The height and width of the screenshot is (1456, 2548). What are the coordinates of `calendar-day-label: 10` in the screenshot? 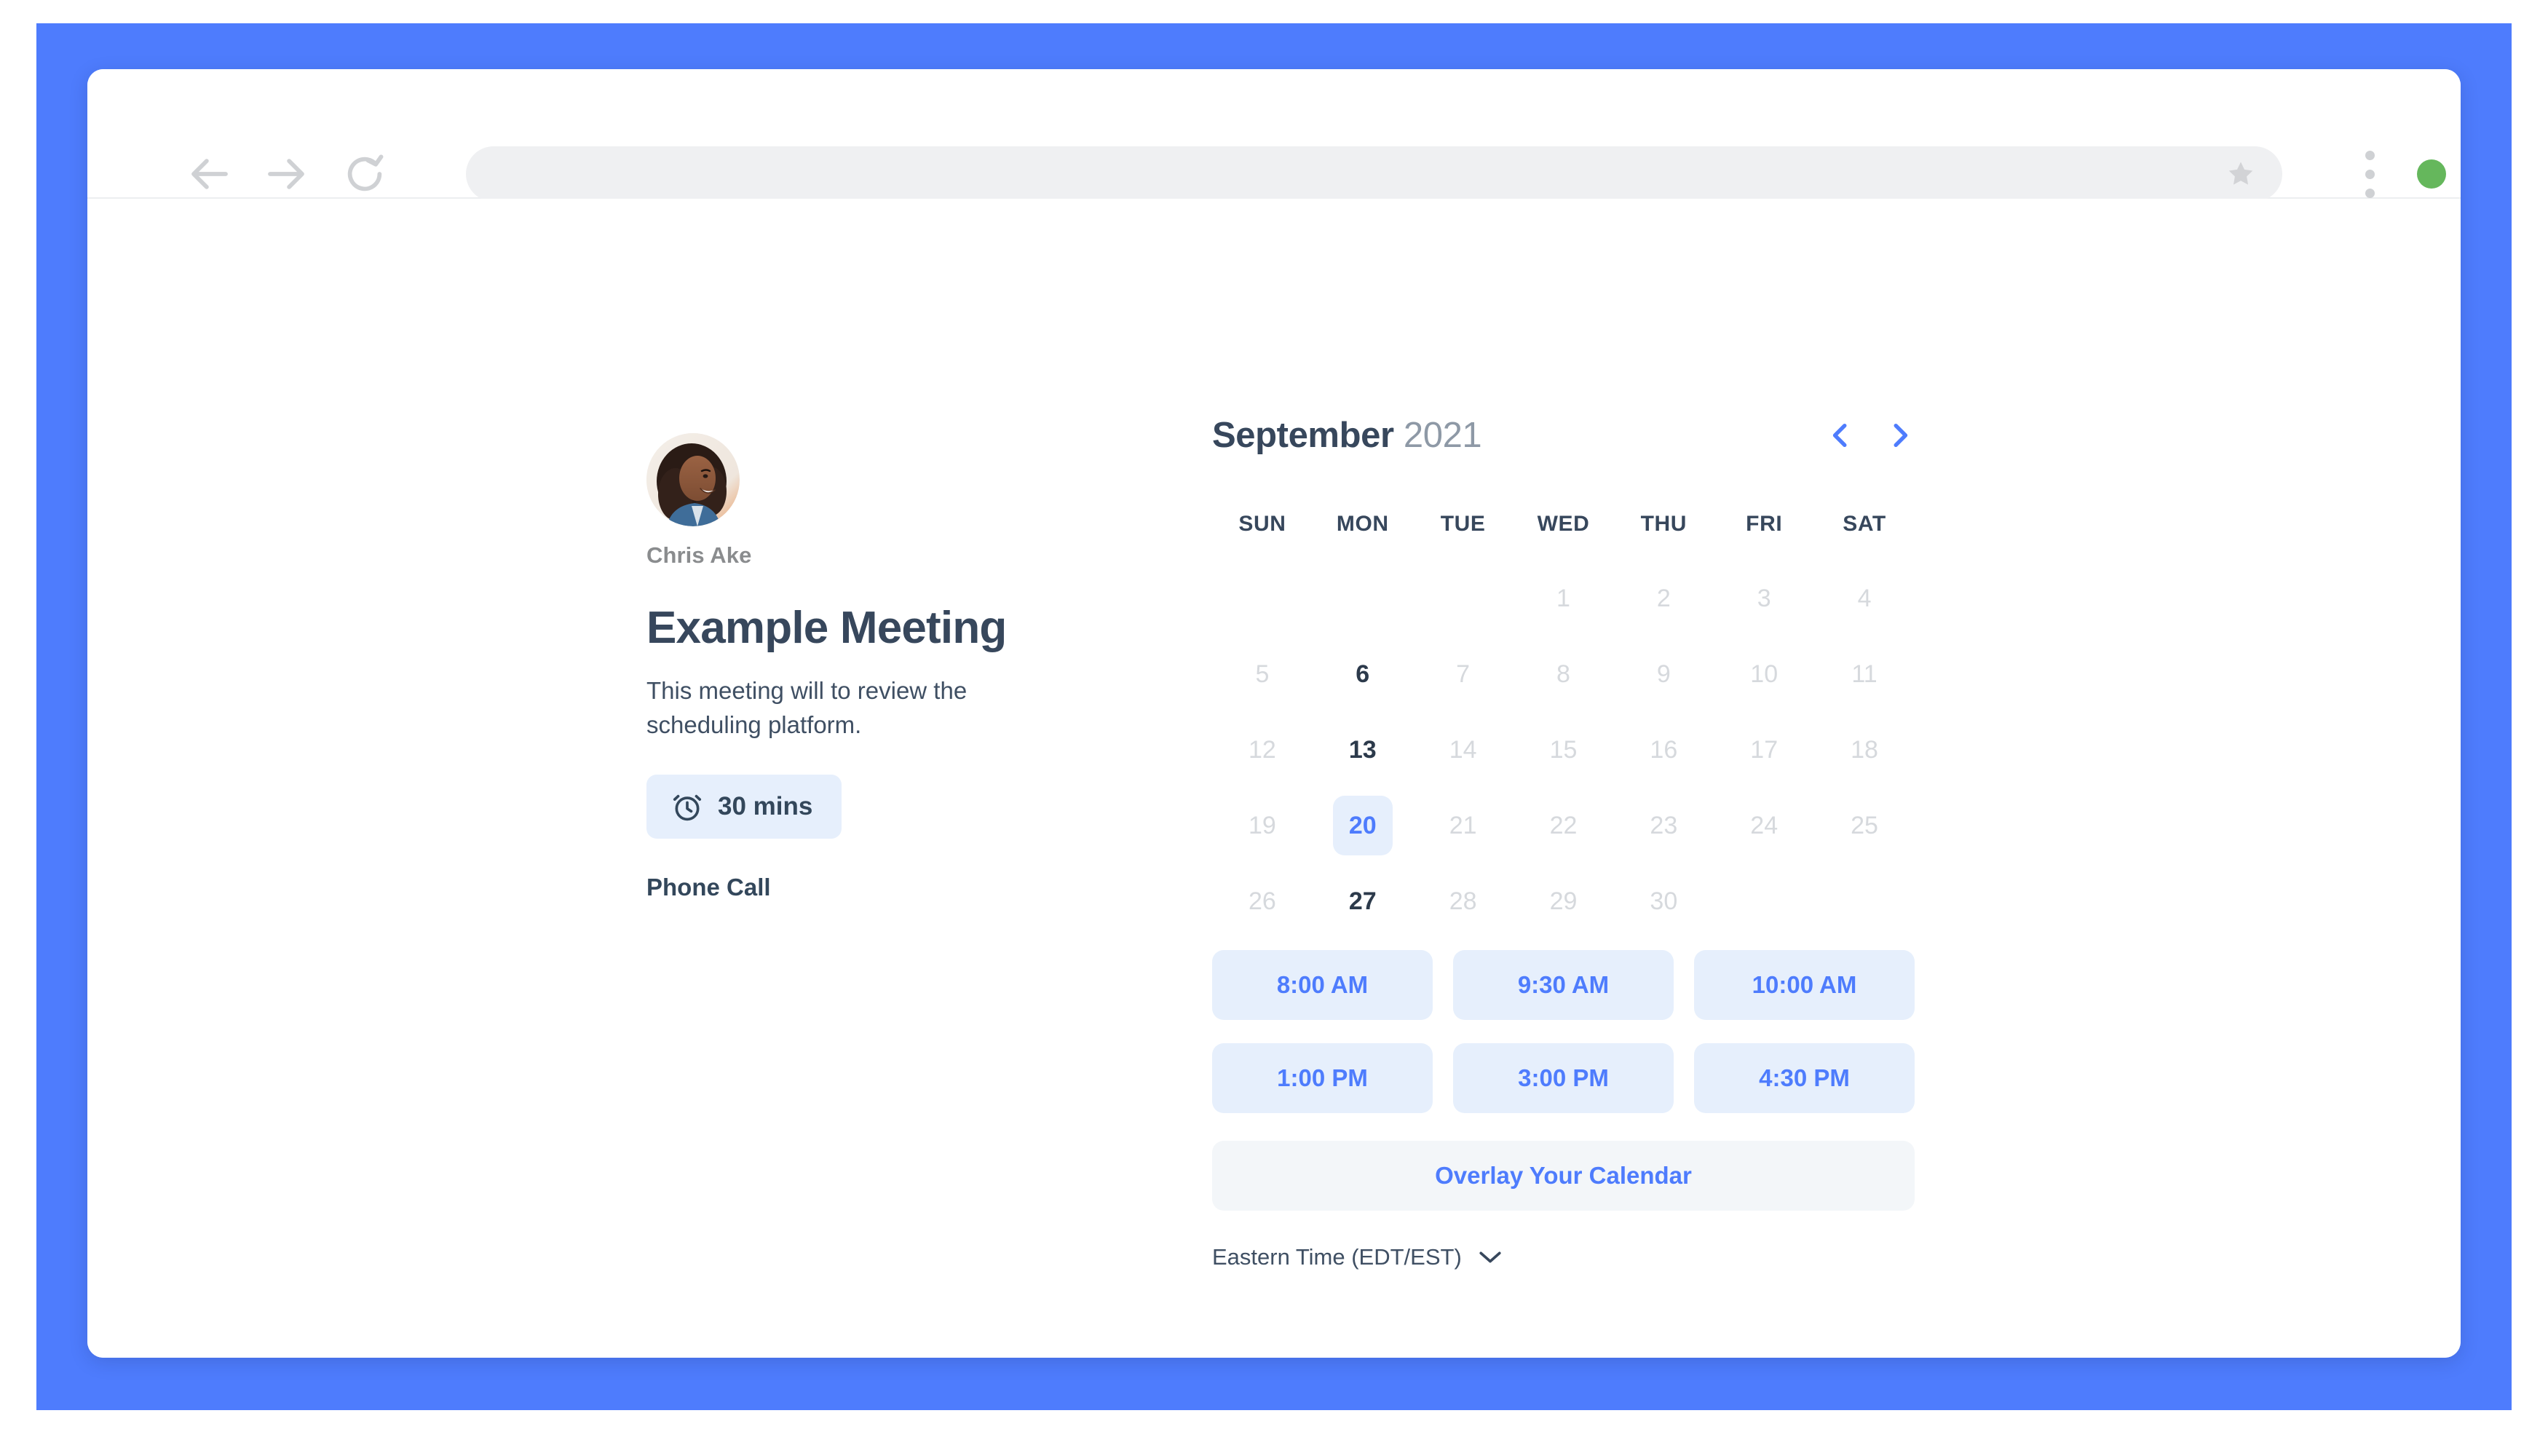 It's located at (1764, 674).